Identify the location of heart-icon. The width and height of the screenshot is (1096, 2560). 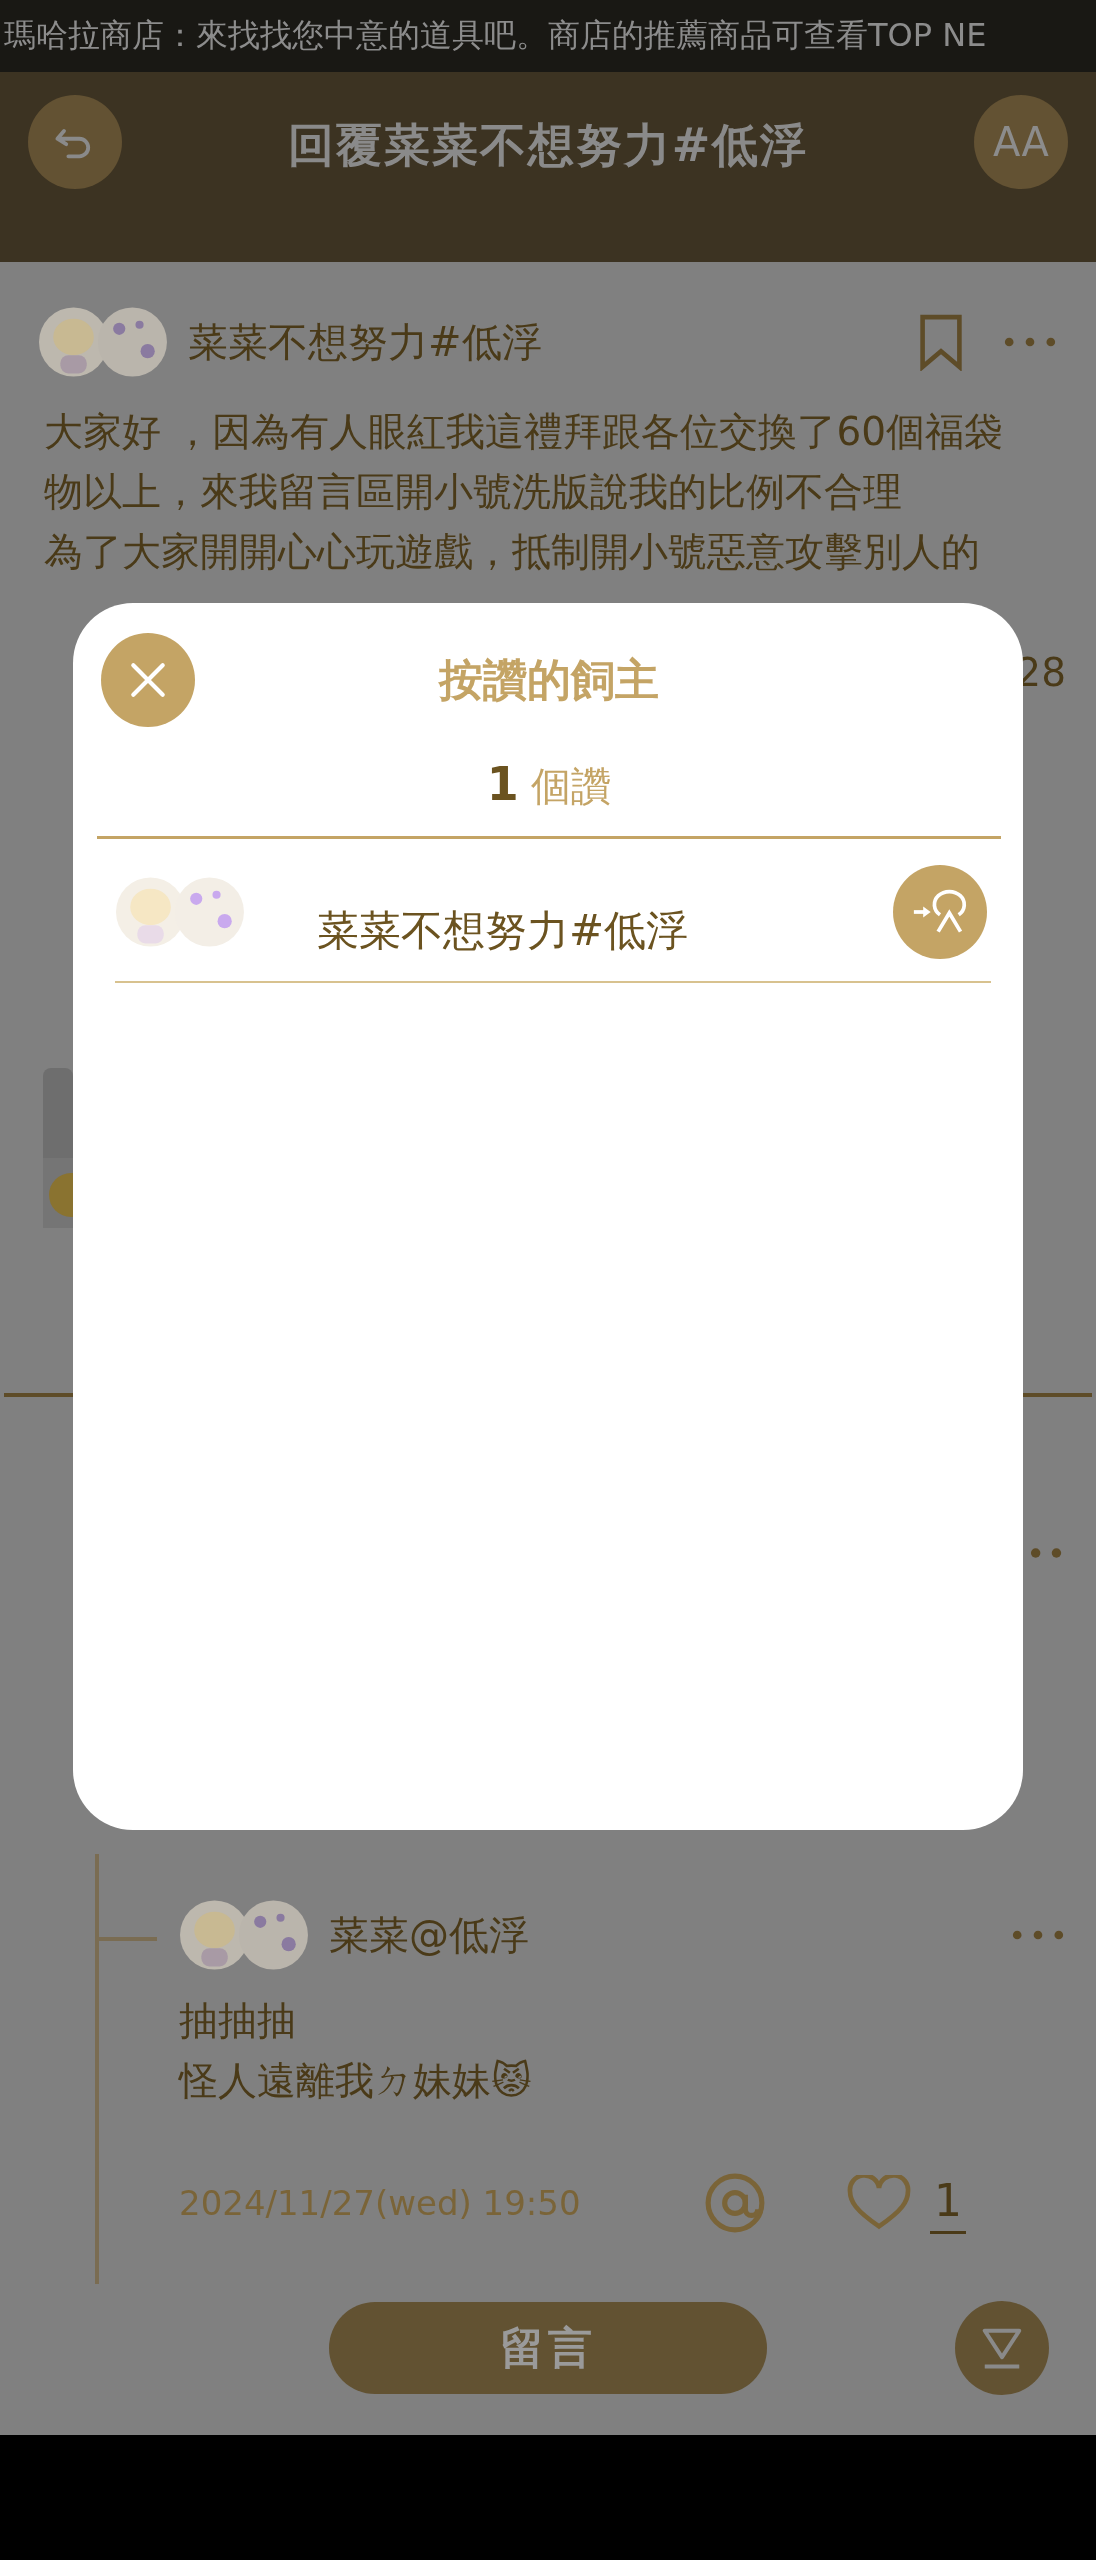
(879, 2202).